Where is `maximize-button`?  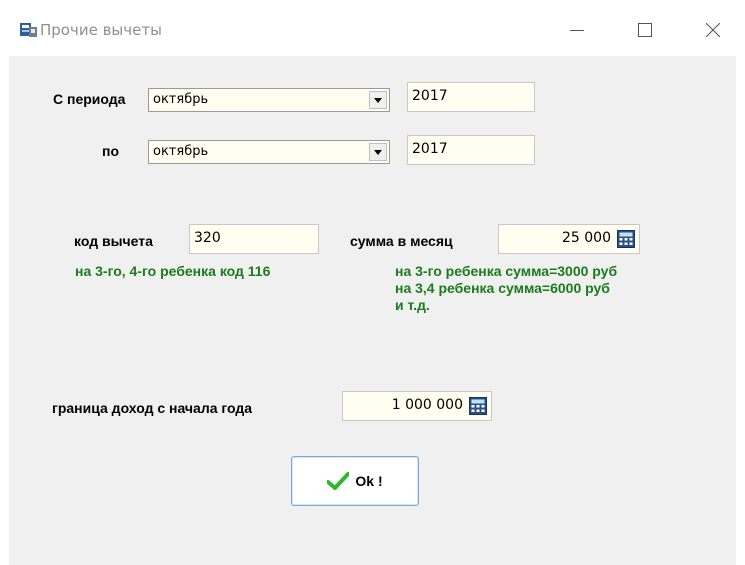 maximize-button is located at coordinates (645, 30).